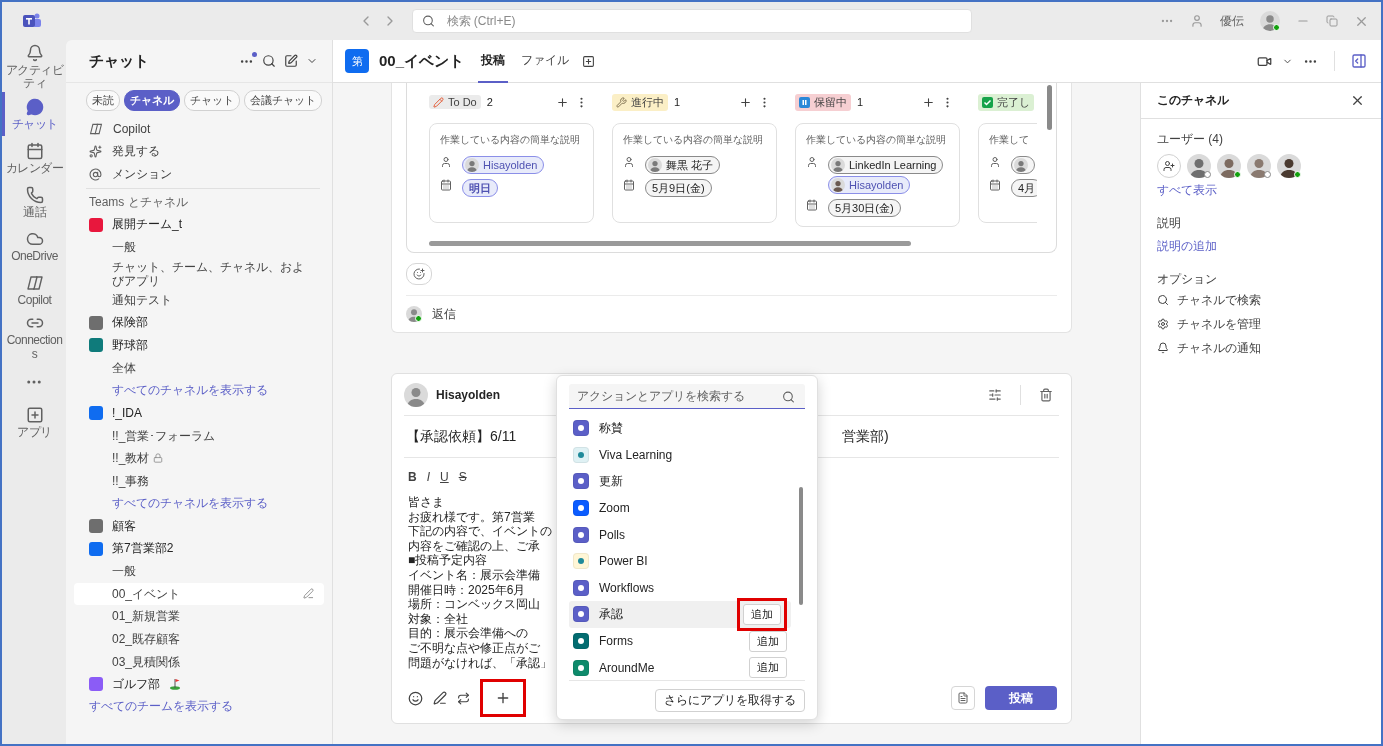 The image size is (1383, 746). I want to click on channel-tab: ファイル, so click(545, 61).